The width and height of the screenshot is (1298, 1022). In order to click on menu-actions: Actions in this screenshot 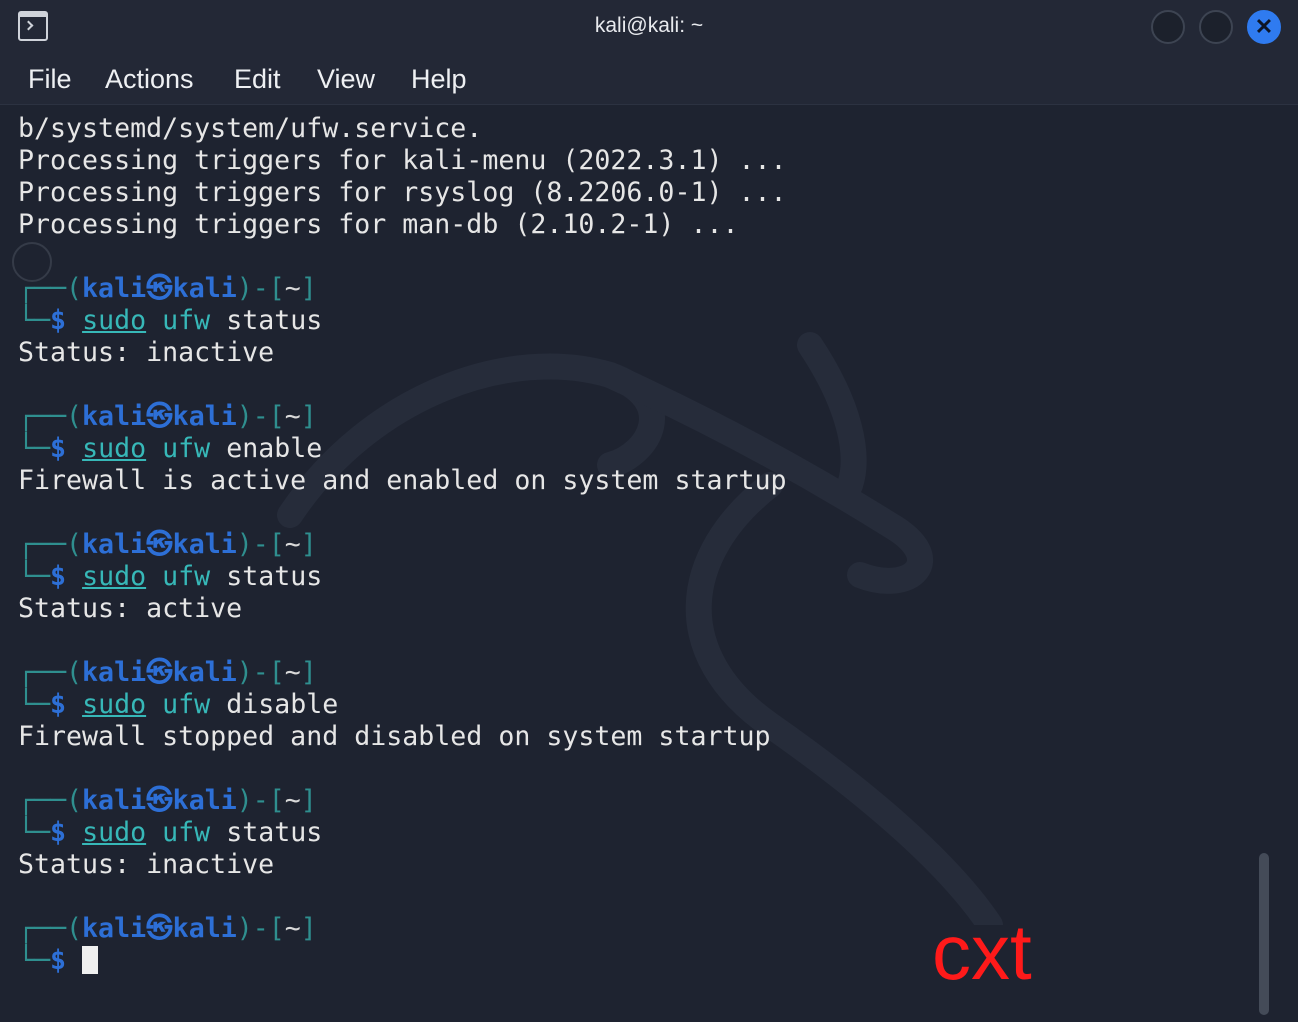, I will do `click(149, 79)`.